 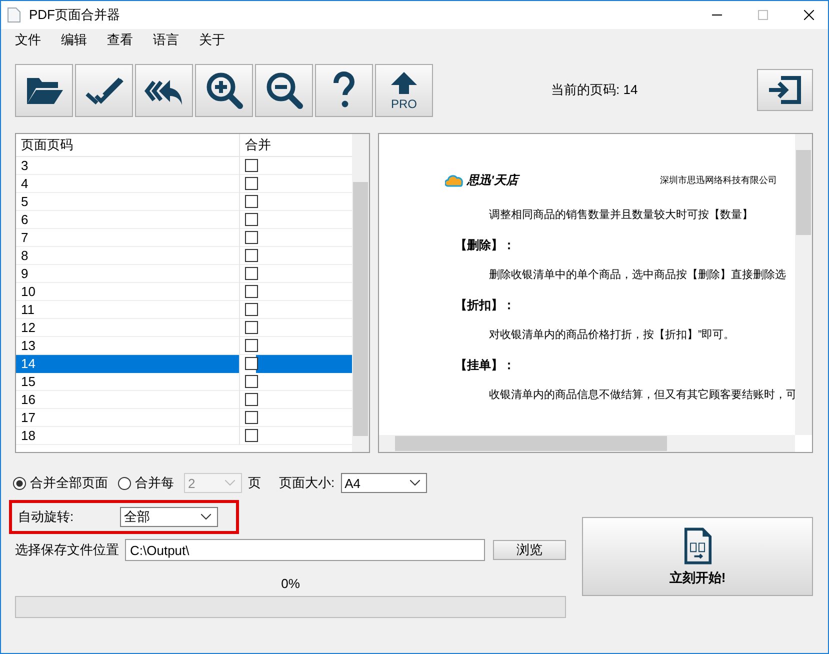 I want to click on app-icon, so click(x=14, y=15).